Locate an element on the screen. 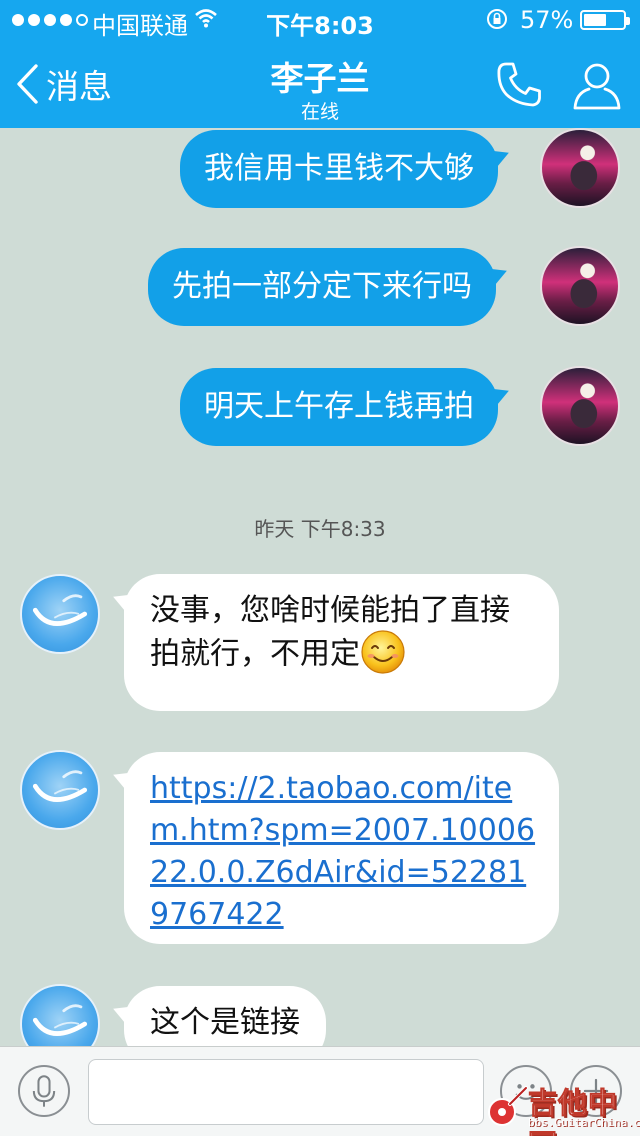 This screenshot has height=1136, width=640. profile-icon is located at coordinates (597, 85).